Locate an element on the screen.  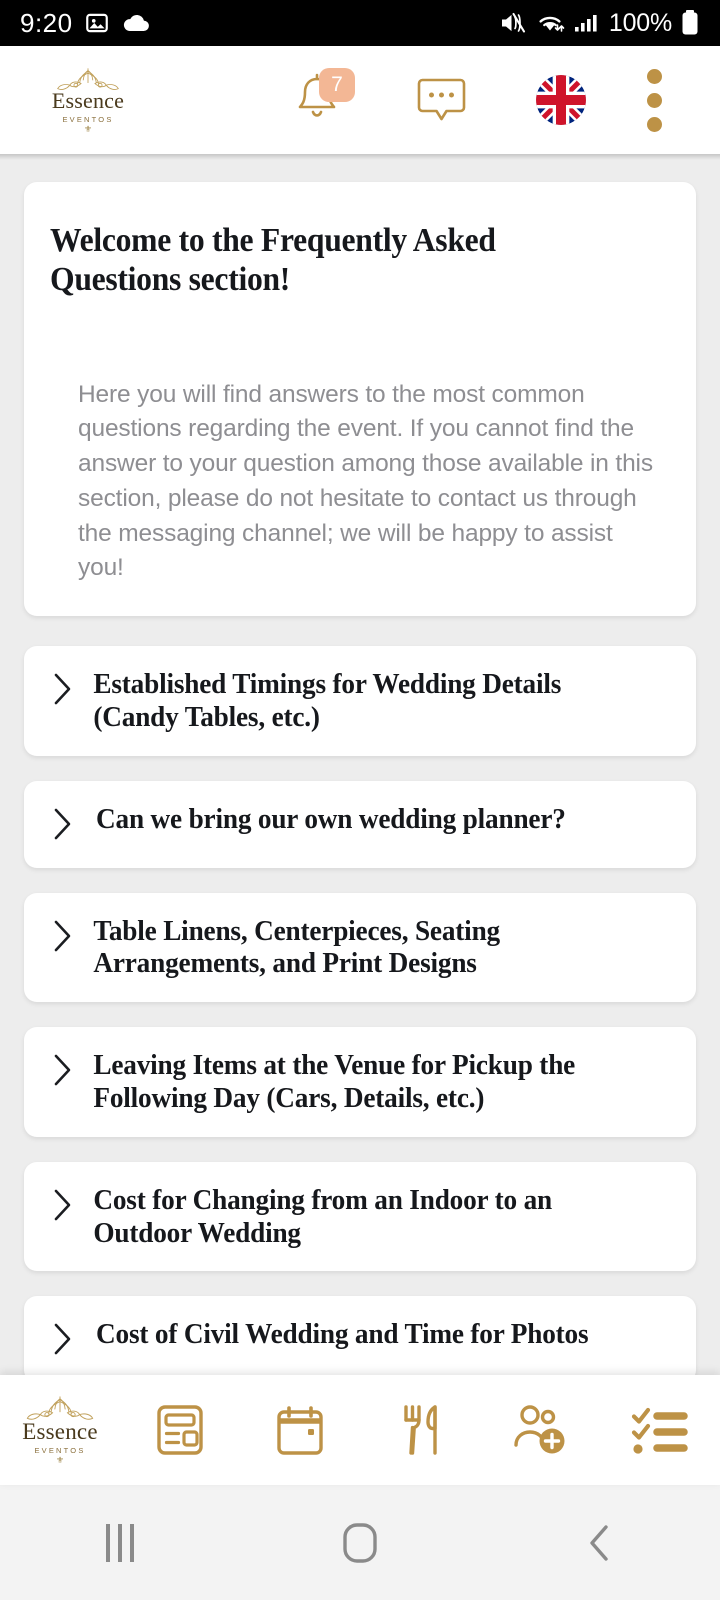
status-bar-left: 9:20 is located at coordinates (85, 23).